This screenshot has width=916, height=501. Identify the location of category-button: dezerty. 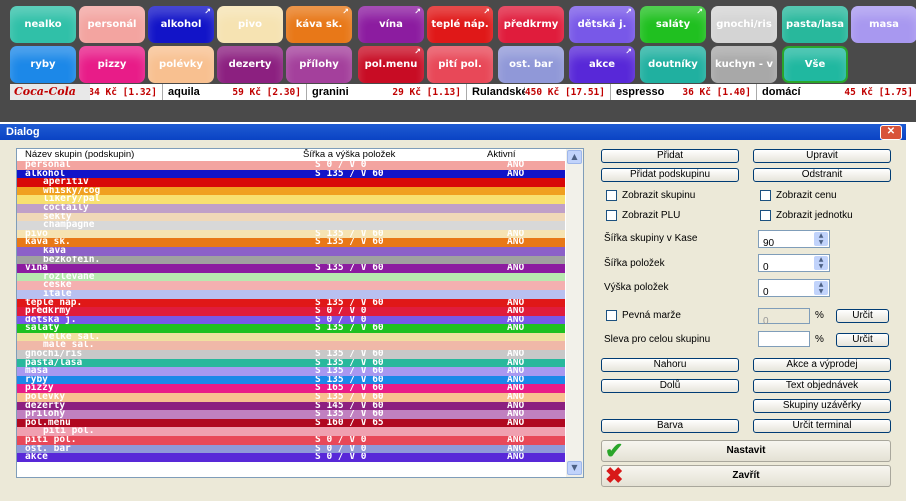
(250, 64).